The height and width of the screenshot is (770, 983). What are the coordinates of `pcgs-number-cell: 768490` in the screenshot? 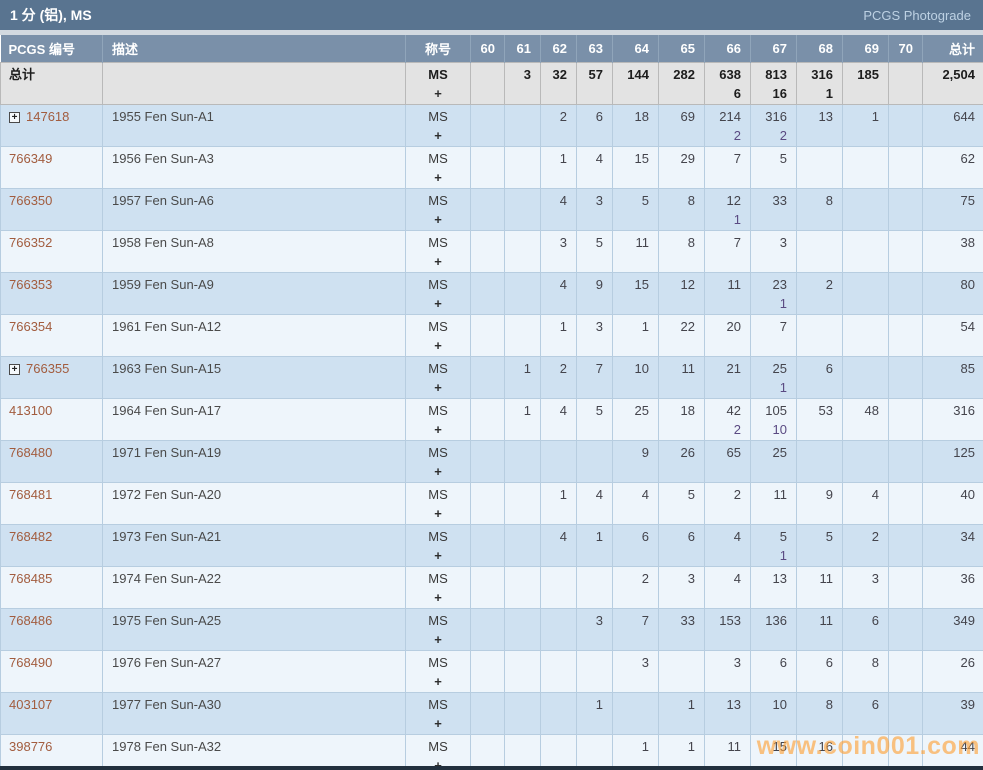 It's located at (51, 671).